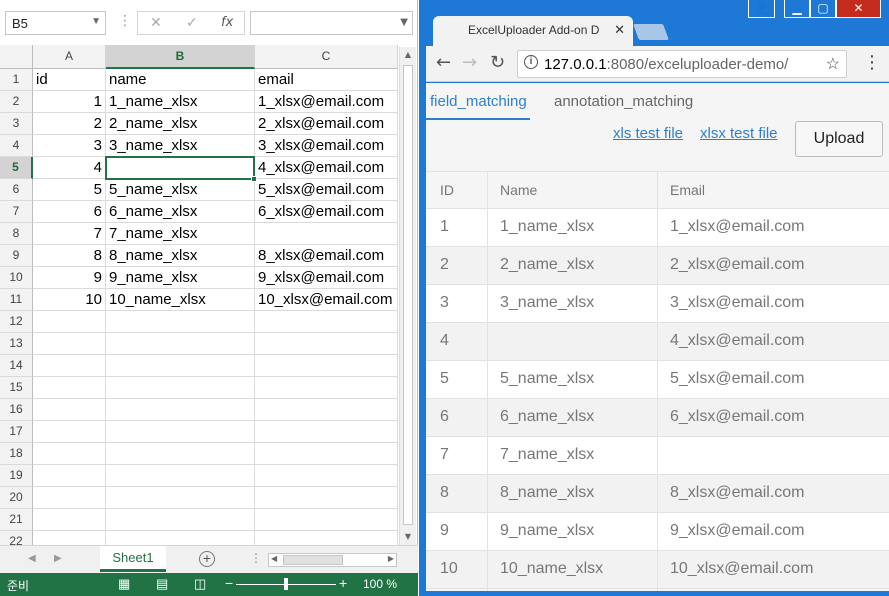 The height and width of the screenshot is (596, 889). I want to click on row-header: 9, so click(16, 256).